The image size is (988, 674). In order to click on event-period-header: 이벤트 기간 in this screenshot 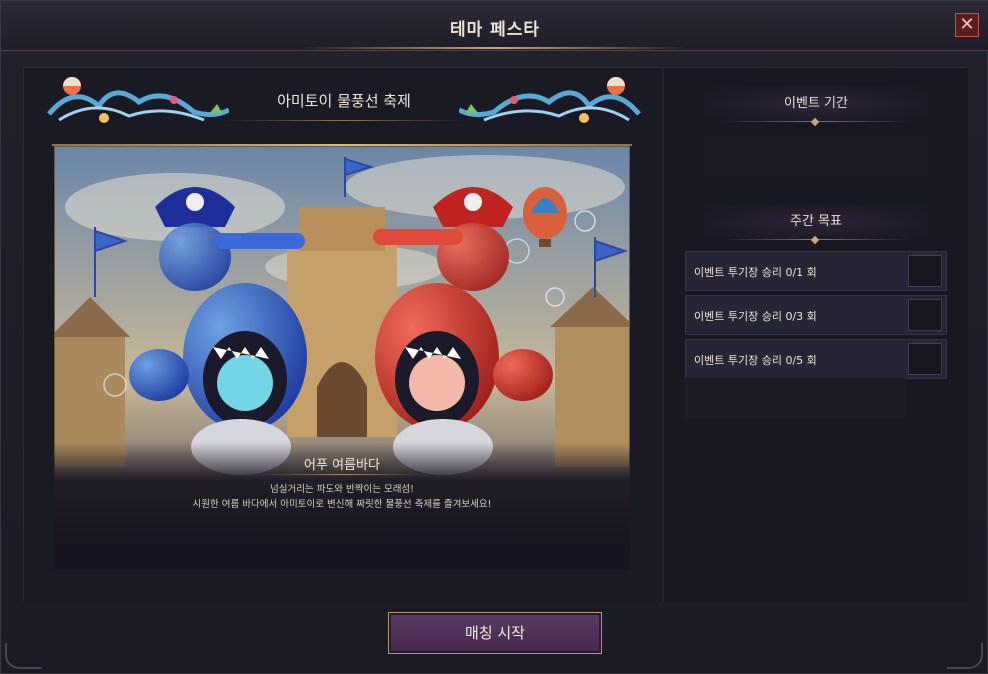, I will do `click(816, 106)`.